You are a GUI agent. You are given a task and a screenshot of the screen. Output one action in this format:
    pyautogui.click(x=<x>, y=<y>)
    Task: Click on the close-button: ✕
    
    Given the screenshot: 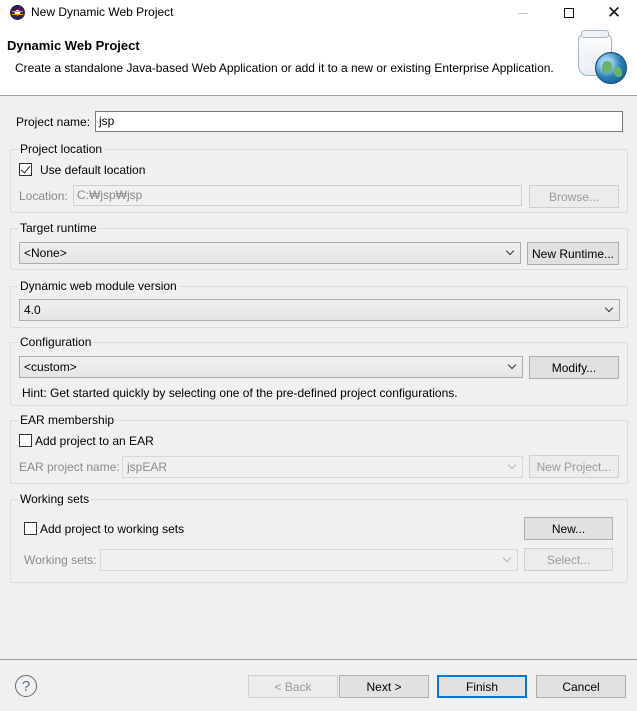 What is the action you would take?
    pyautogui.click(x=614, y=13)
    